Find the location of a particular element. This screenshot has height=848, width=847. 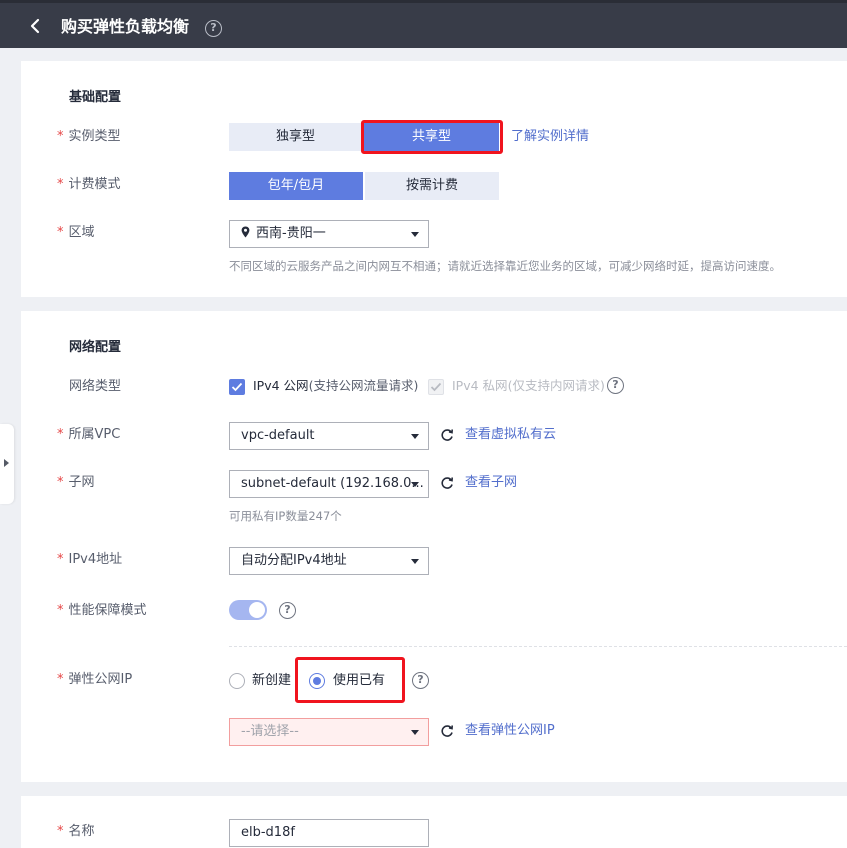

network-type-label: 网络类型 is located at coordinates (95, 386).